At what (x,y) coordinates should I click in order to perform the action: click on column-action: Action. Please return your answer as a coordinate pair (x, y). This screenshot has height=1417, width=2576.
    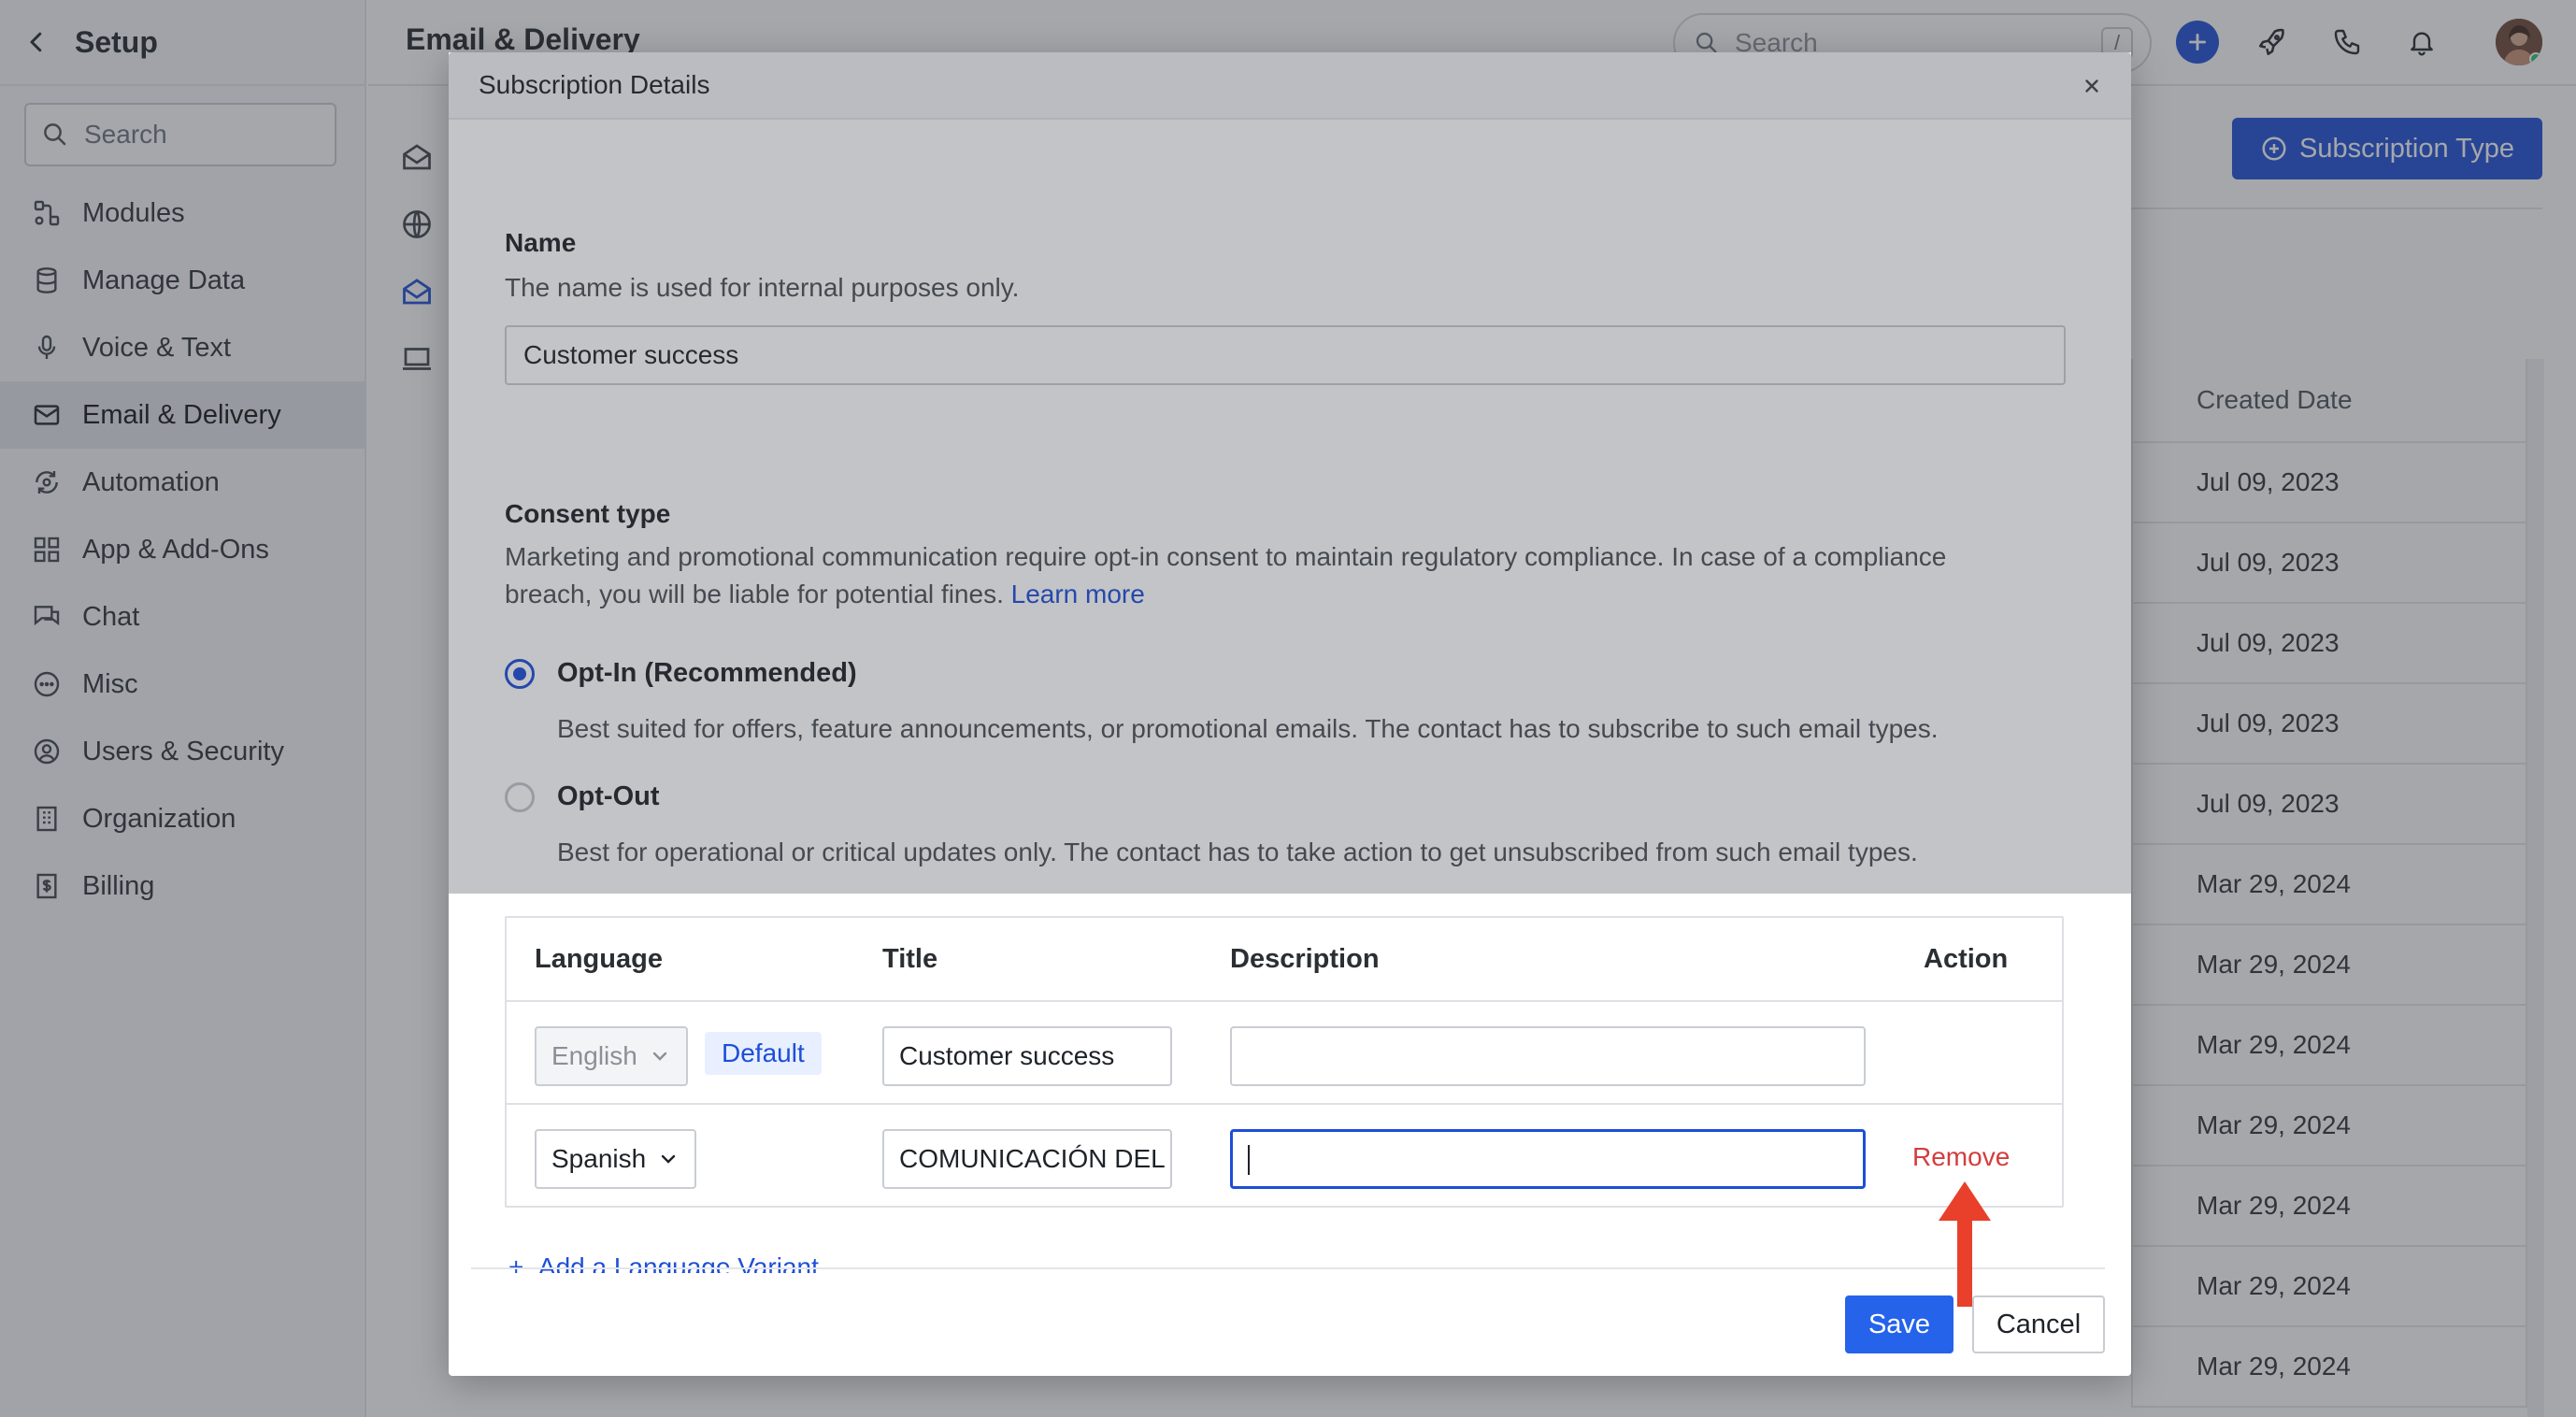
    Looking at the image, I should click on (1966, 959).